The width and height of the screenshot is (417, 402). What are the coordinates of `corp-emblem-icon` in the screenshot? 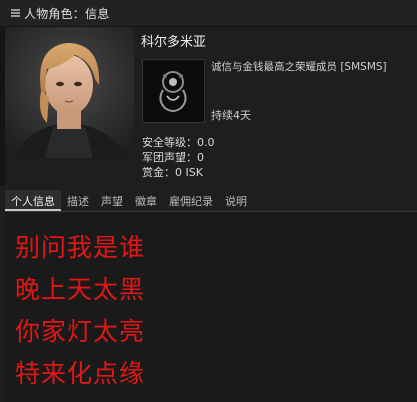 It's located at (173, 91).